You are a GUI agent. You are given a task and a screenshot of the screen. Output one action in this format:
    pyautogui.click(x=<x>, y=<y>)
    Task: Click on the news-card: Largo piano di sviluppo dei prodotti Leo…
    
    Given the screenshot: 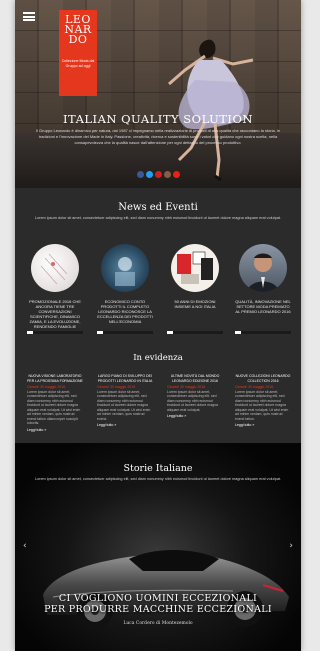 What is the action you would take?
    pyautogui.click(x=125, y=400)
    